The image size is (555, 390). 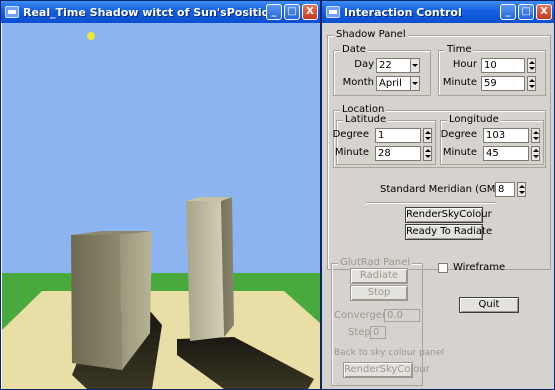 I want to click on shadow-panel-label: Shadow Panel, so click(x=371, y=34).